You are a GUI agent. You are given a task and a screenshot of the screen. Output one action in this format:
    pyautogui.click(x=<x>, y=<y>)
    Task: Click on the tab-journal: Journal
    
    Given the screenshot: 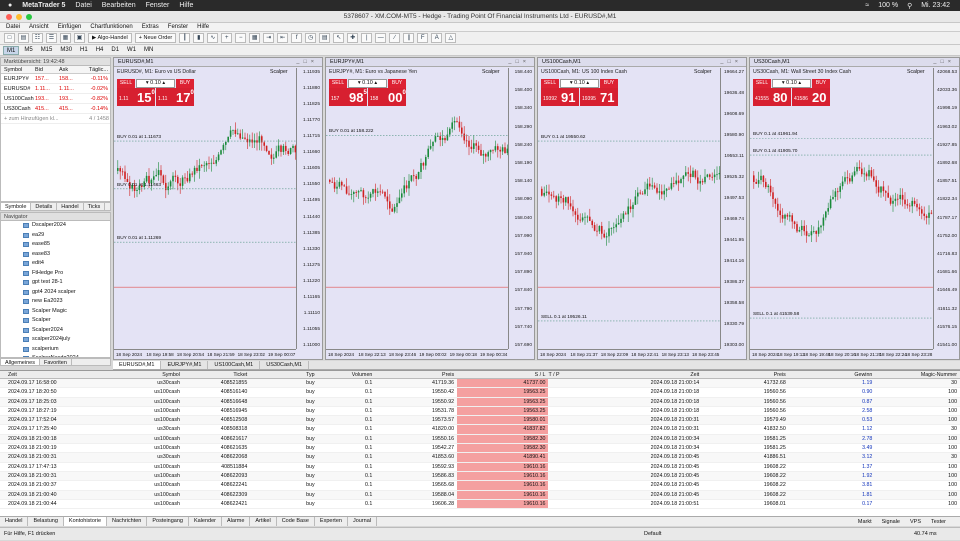 What is the action you would take?
    pyautogui.click(x=362, y=521)
    